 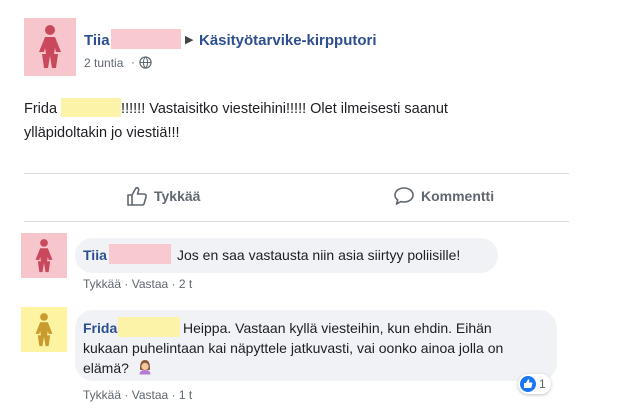 What do you see at coordinates (102, 133) in the screenshot?
I see `post-text-line-2: ylläpidoltakin jo viestiä!!!` at bounding box center [102, 133].